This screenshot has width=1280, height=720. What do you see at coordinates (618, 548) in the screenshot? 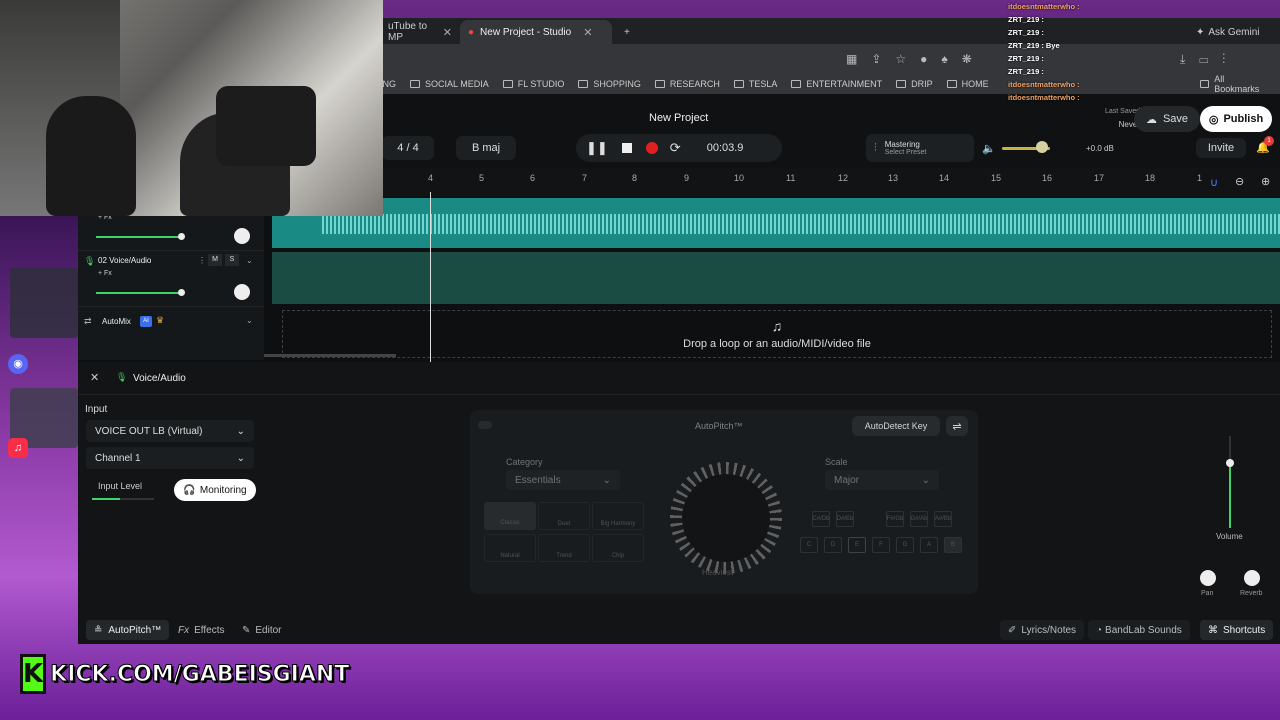
I see `style-chip: Chip` at bounding box center [618, 548].